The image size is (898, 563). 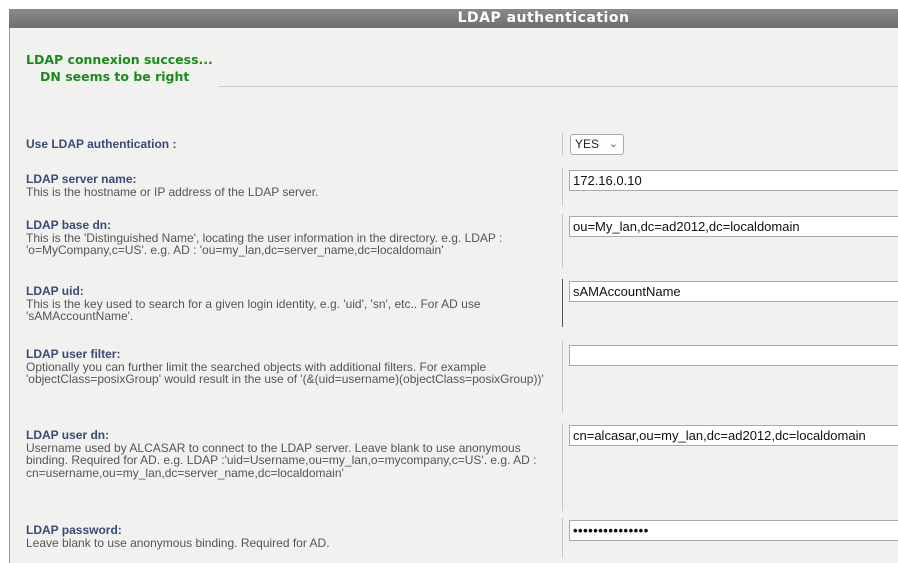 I want to click on setting-title: LDAP password:, so click(x=74, y=530).